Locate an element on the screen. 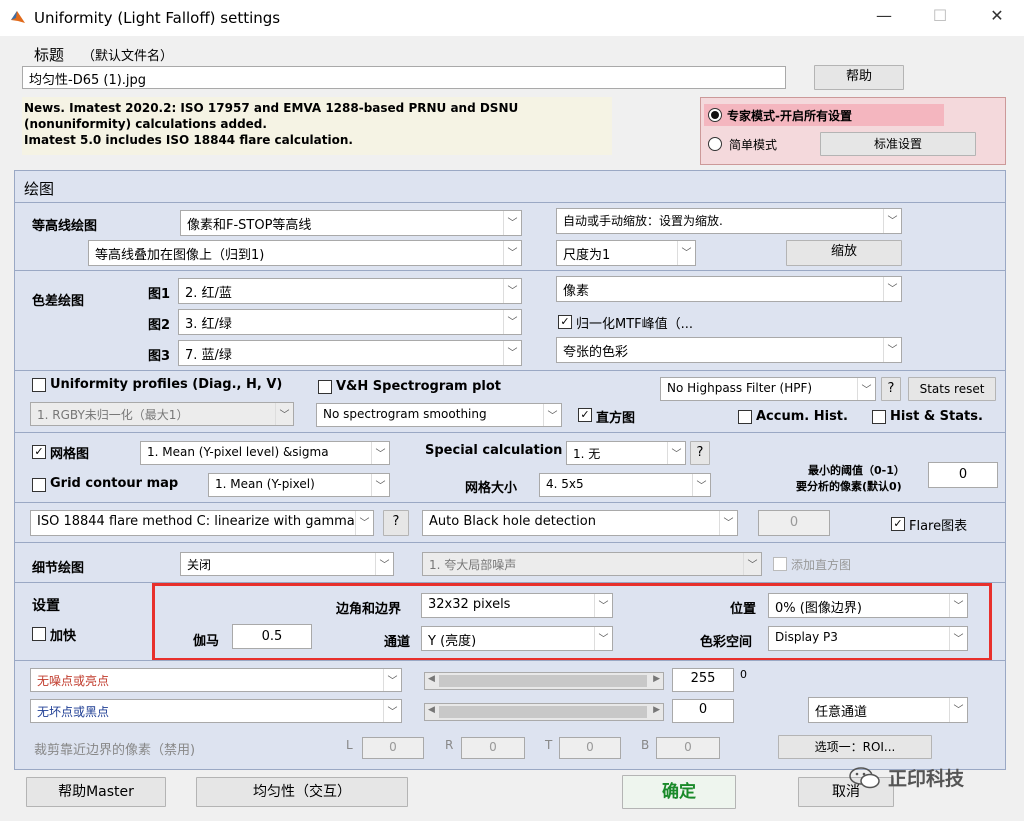  colorspace-select: Display P3 ﹀ is located at coordinates (868, 638).